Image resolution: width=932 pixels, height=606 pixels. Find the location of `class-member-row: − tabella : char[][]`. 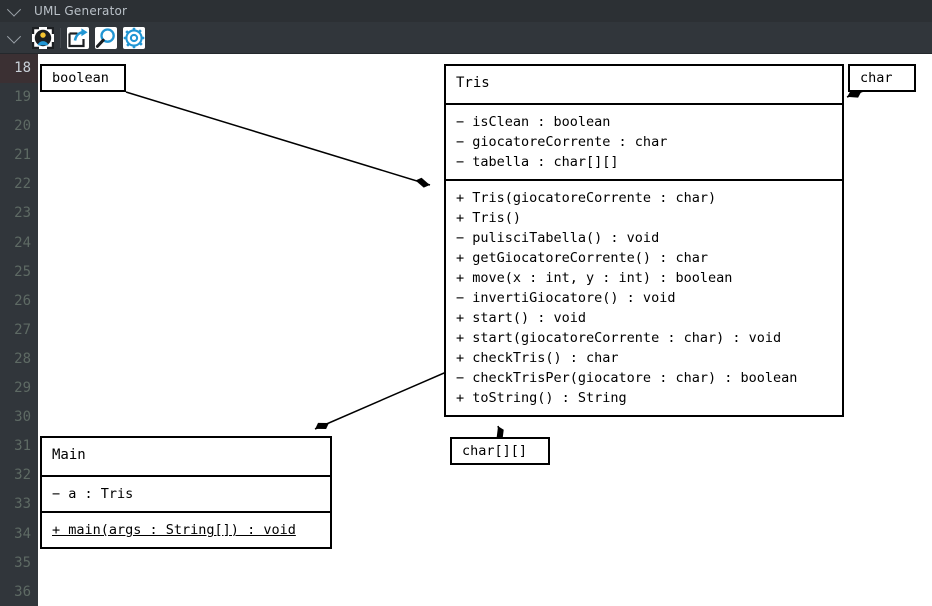

class-member-row: − tabella : char[][] is located at coordinates (537, 162).